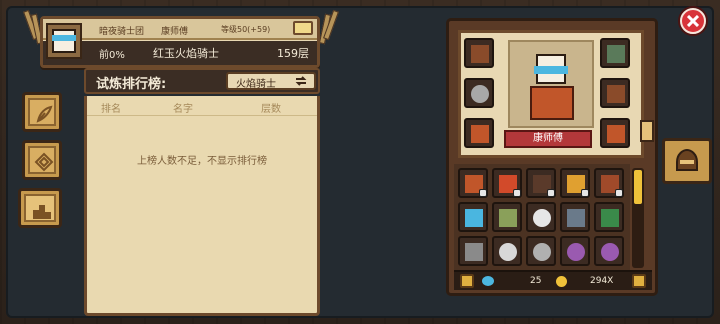  I want to click on tab-diamond-face, so click(42, 160).